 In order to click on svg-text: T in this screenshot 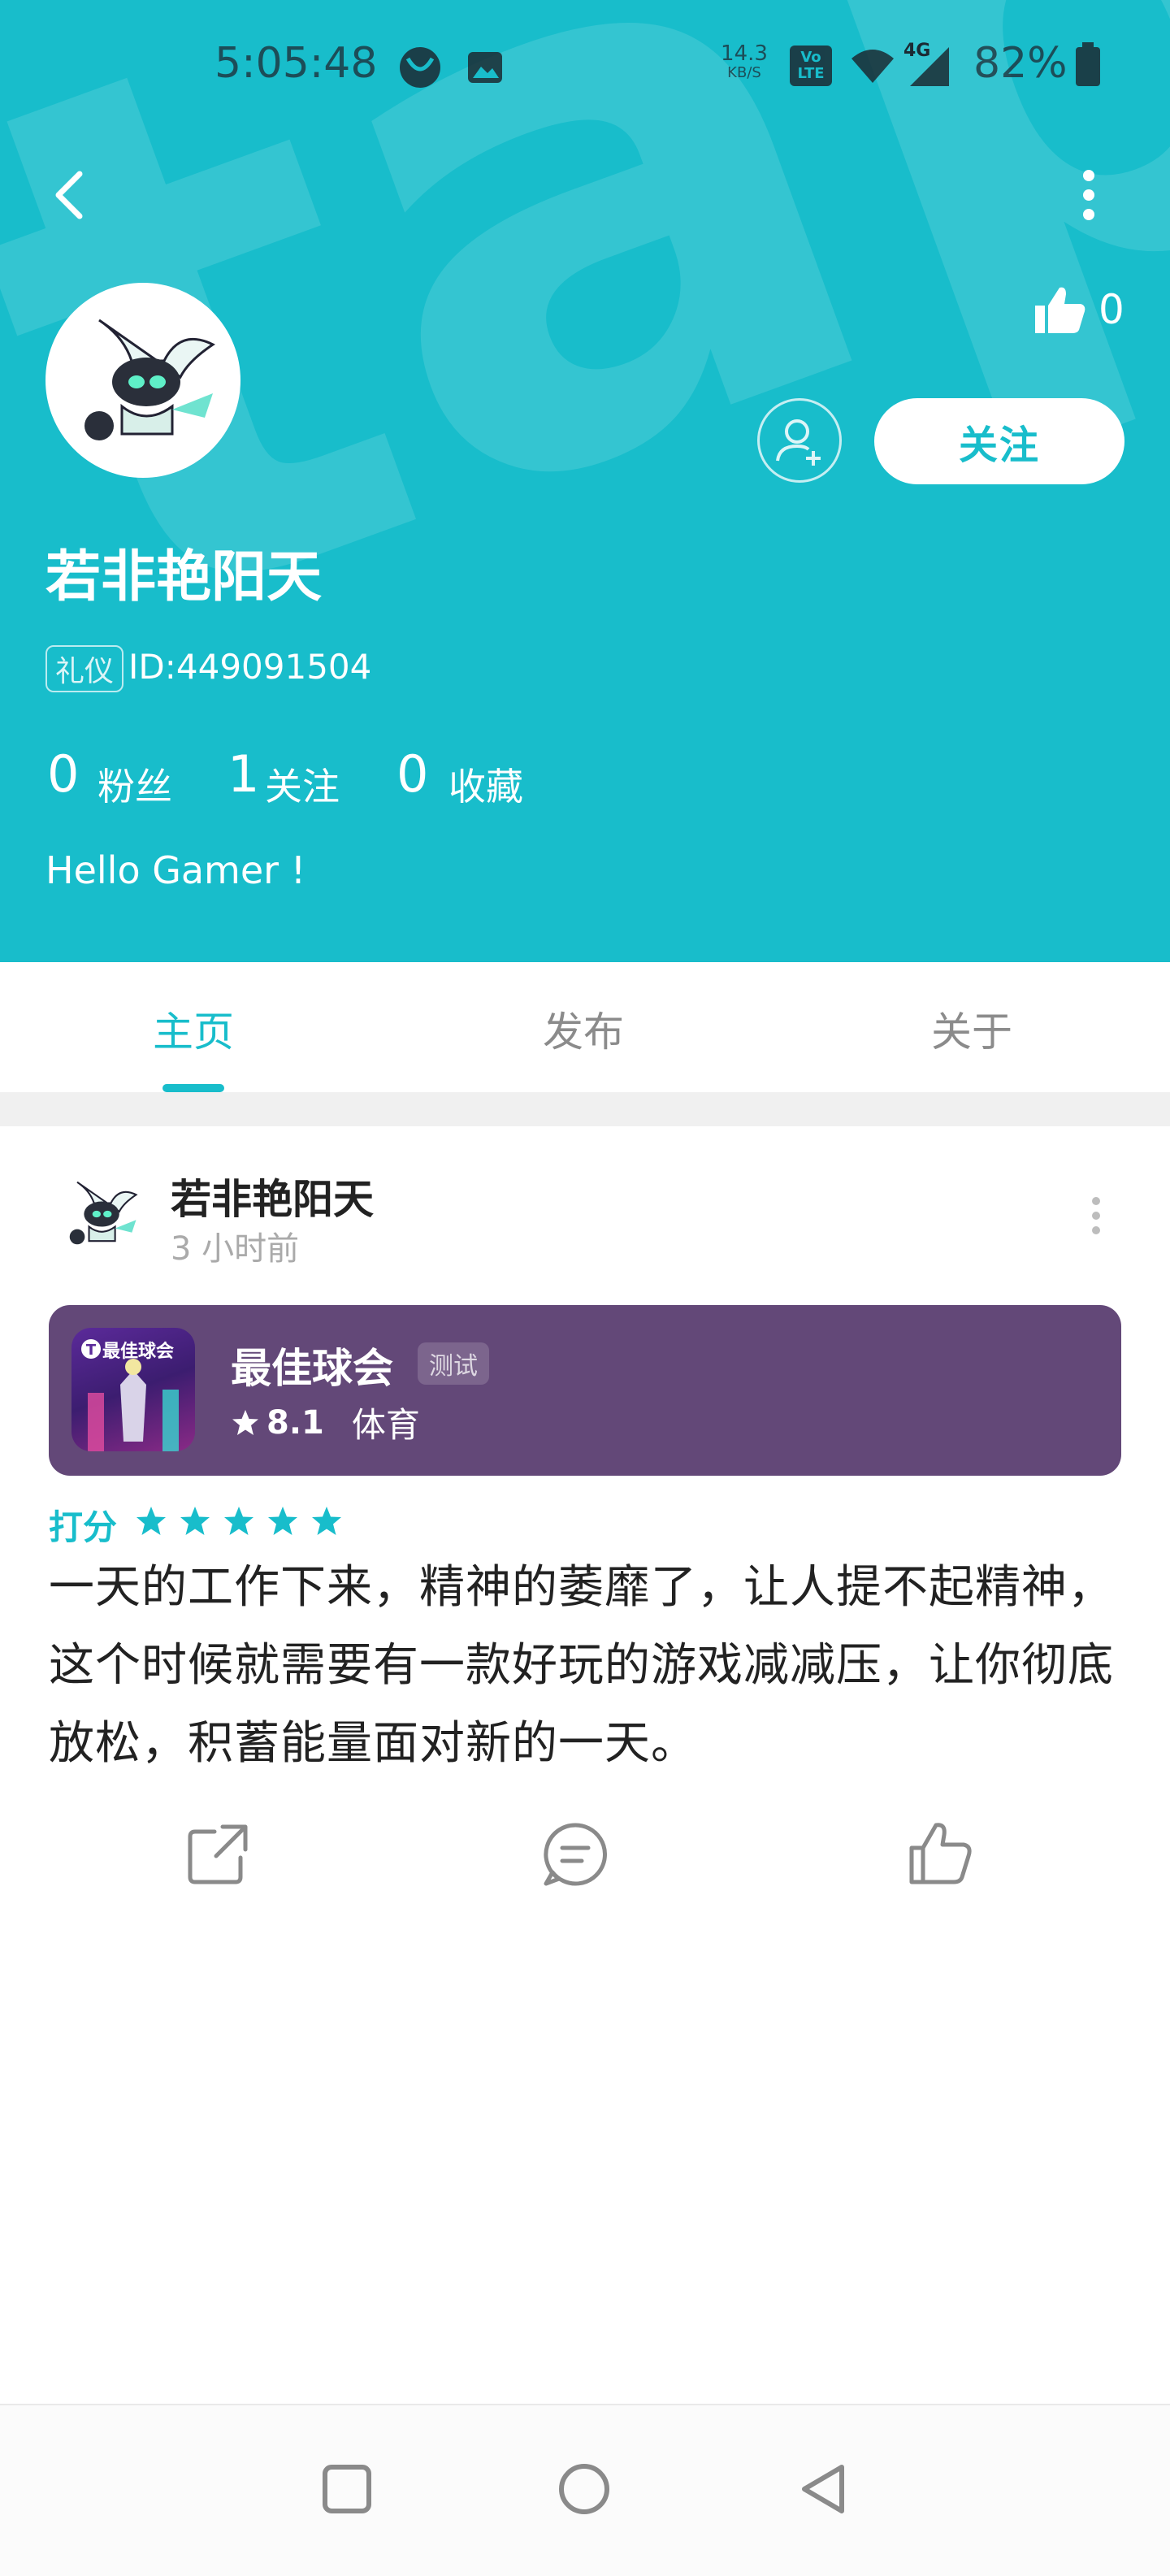, I will do `click(92, 1350)`.